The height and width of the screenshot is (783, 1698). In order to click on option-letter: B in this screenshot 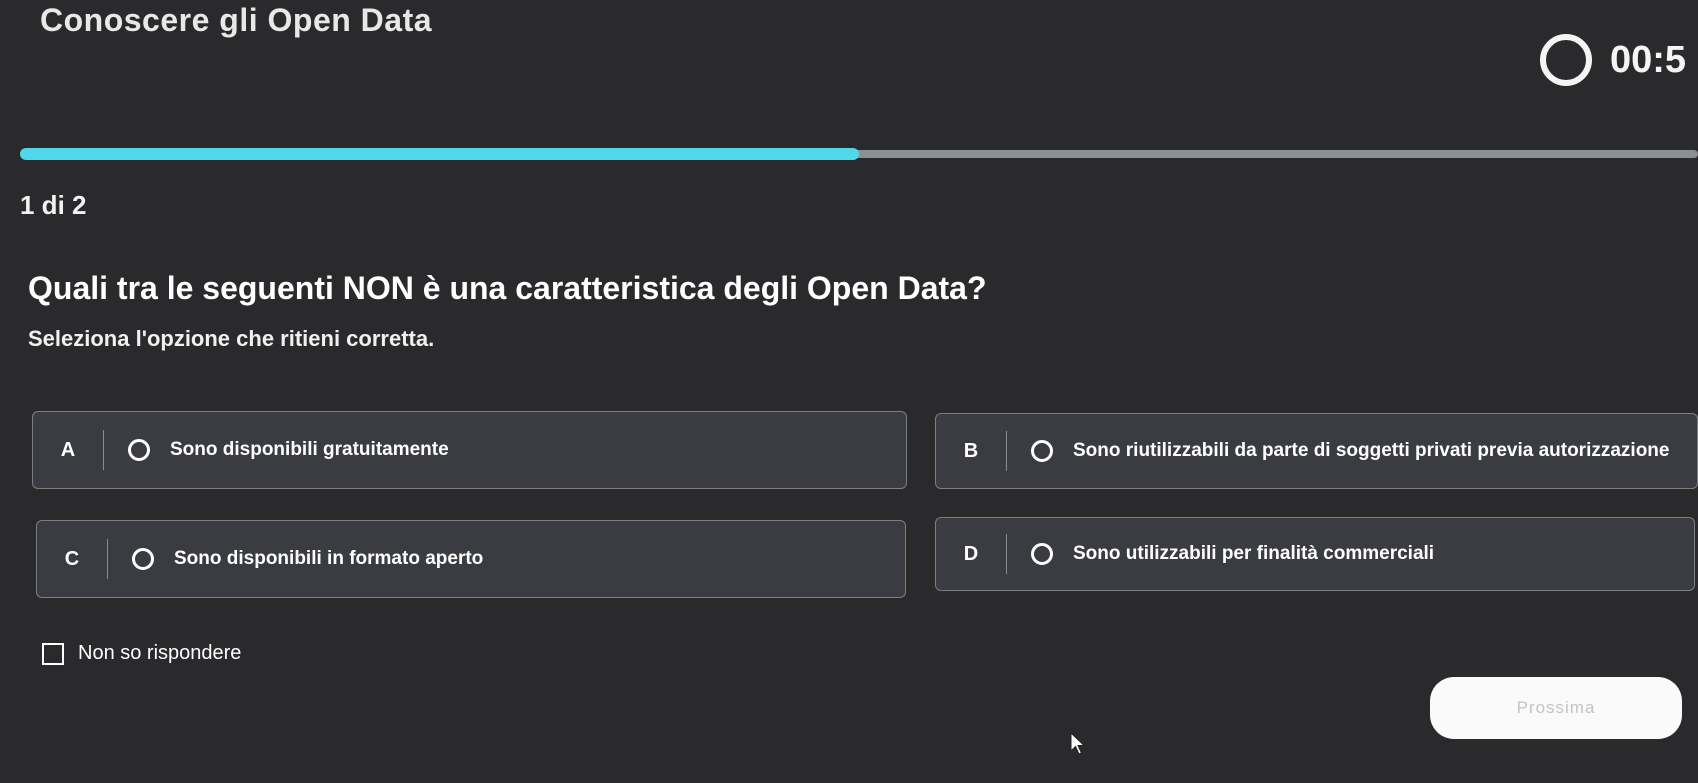, I will do `click(971, 450)`.